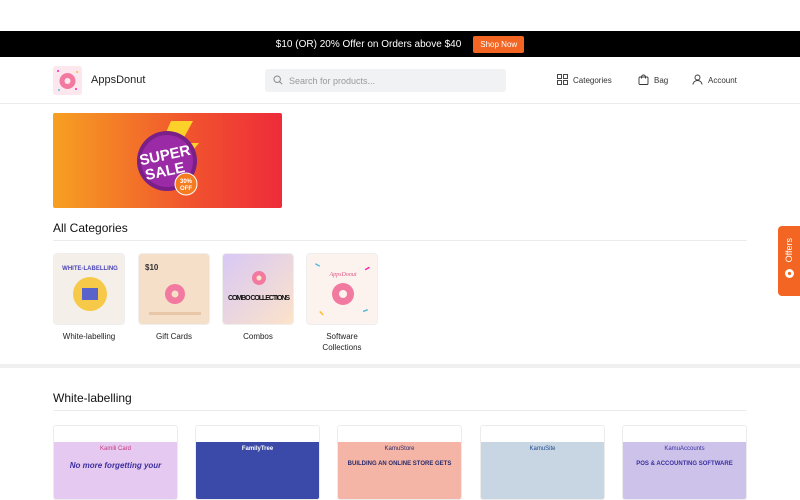 The width and height of the screenshot is (800, 500). Describe the element at coordinates (653, 80) in the screenshot. I see `nav-bag: Bag` at that location.